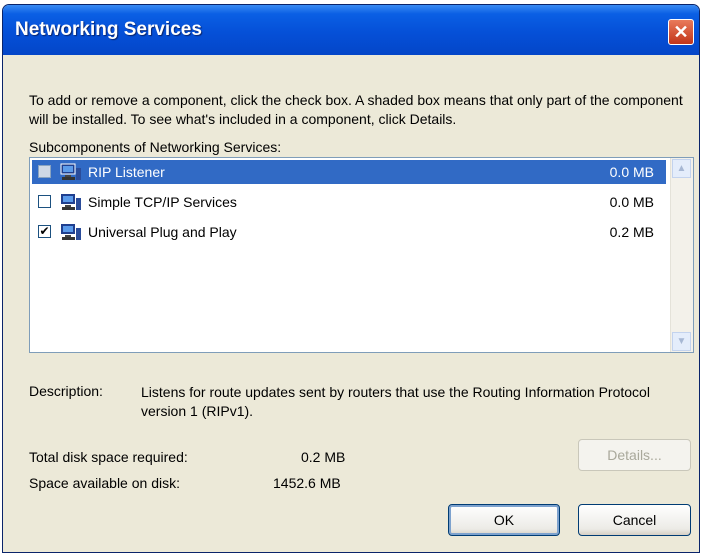 Image resolution: width=703 pixels, height=556 pixels. What do you see at coordinates (349, 232) in the screenshot?
I see `list-item-universal-plug-and-play: ✔ Universal Plug and Play 0.2 MB` at bounding box center [349, 232].